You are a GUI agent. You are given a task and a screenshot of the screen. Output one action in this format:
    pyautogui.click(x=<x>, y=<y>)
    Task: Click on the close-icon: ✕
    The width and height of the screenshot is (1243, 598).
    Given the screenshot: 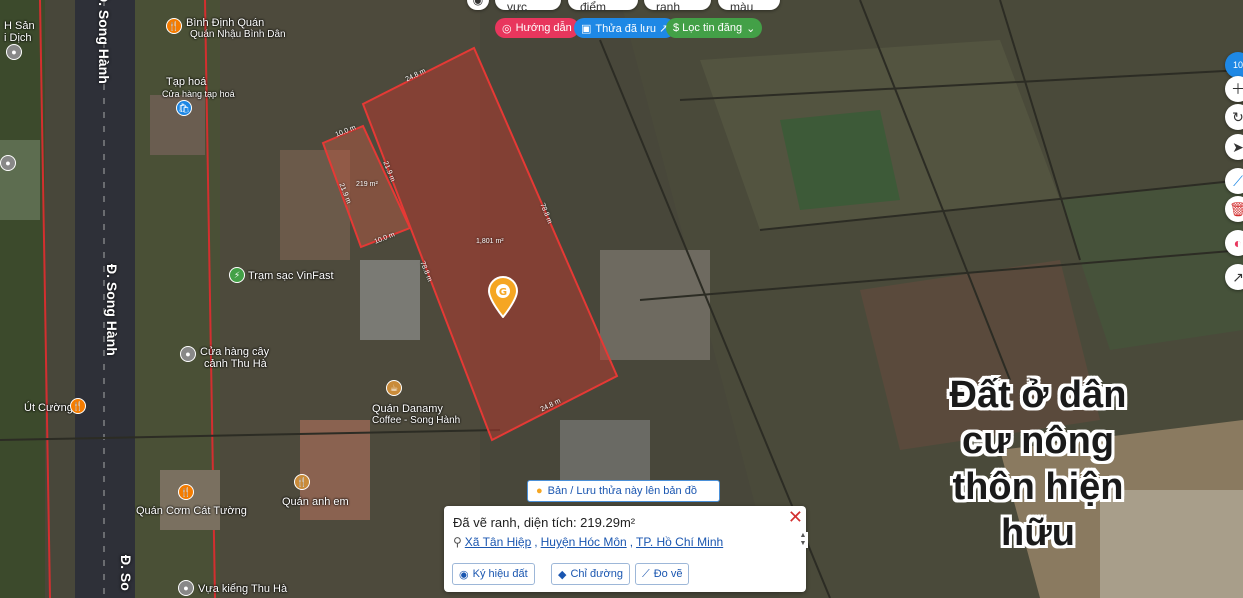 What is the action you would take?
    pyautogui.click(x=795, y=517)
    